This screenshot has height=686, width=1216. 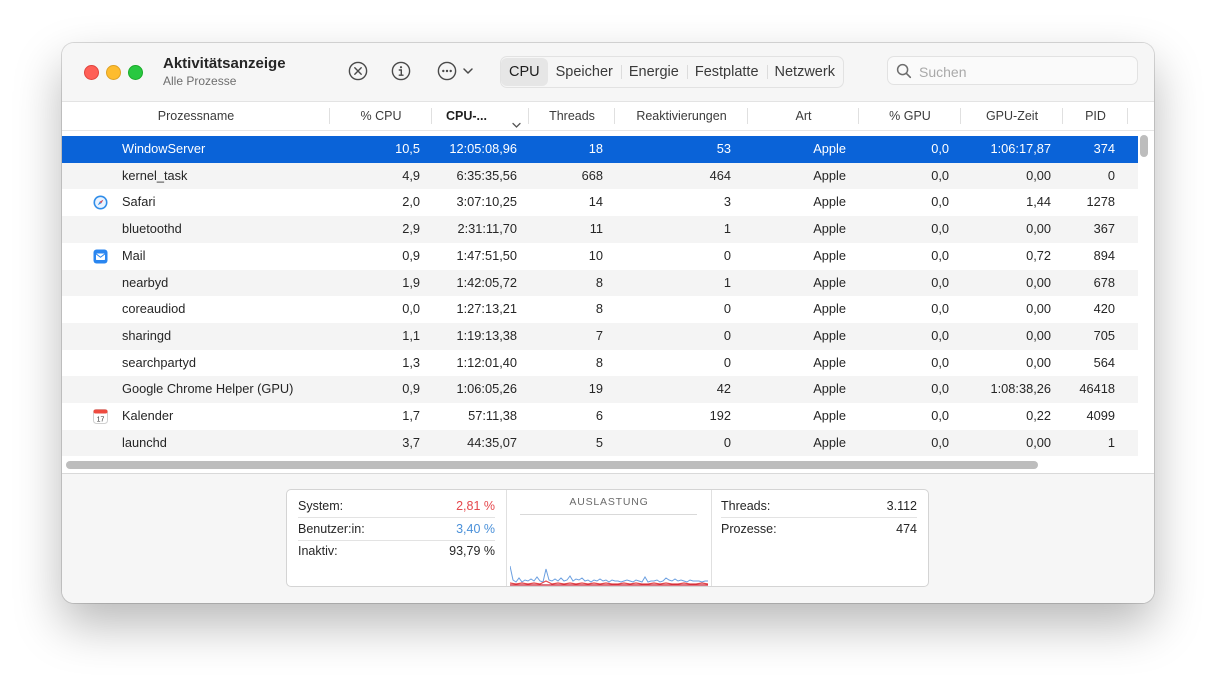 What do you see at coordinates (1012, 116) in the screenshot?
I see `column-header-gputime: GPU-Zeit` at bounding box center [1012, 116].